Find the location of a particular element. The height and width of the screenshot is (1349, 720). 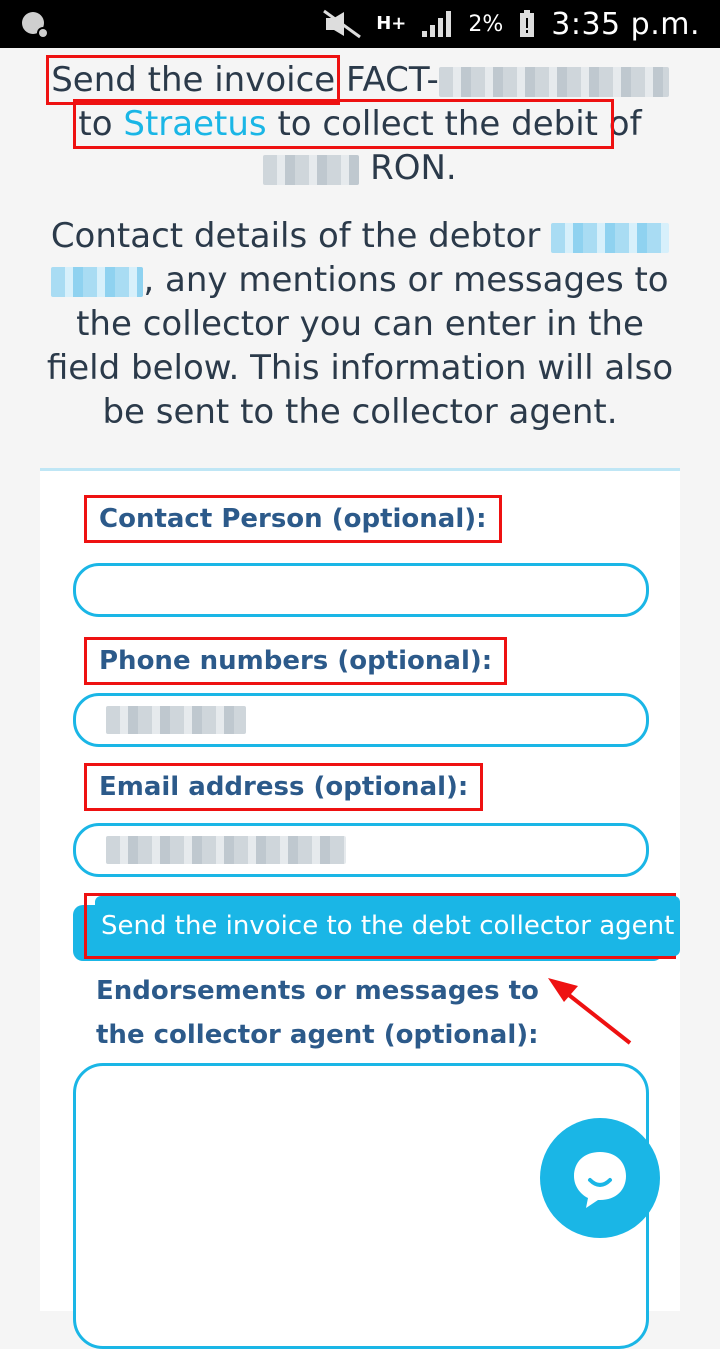

intro-send-highlight: Send the invoice is located at coordinates (193, 80).